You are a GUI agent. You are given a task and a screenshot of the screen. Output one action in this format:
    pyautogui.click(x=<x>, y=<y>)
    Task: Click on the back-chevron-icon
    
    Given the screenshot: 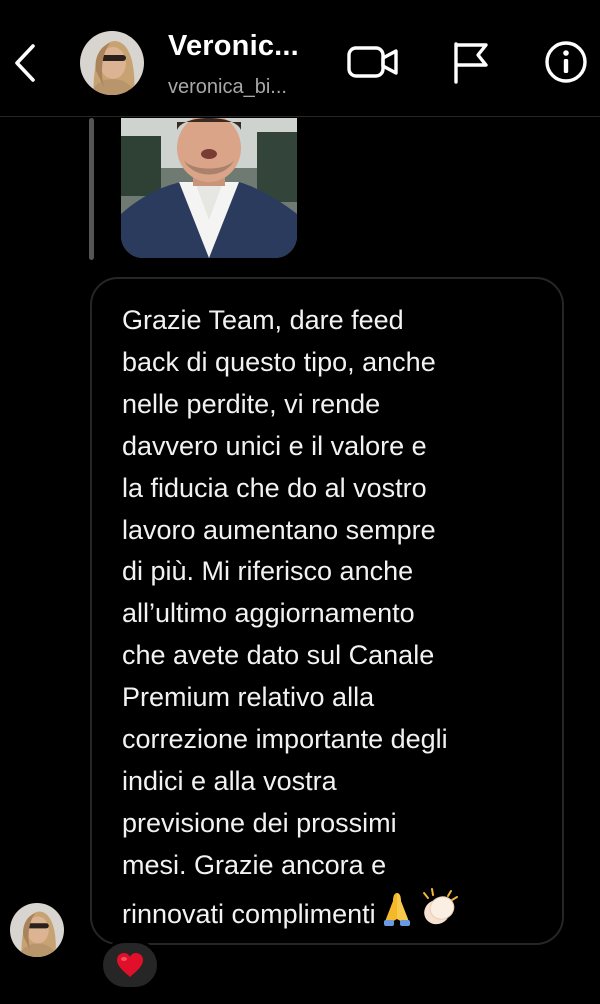 What is the action you would take?
    pyautogui.click(x=25, y=63)
    